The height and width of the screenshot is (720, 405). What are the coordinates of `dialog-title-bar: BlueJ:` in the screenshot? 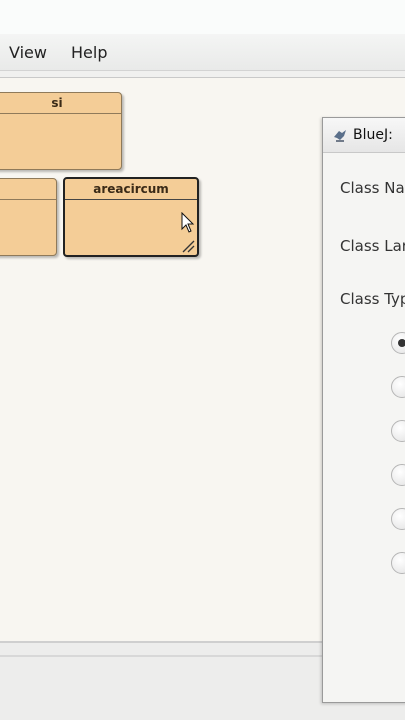 It's located at (364, 135).